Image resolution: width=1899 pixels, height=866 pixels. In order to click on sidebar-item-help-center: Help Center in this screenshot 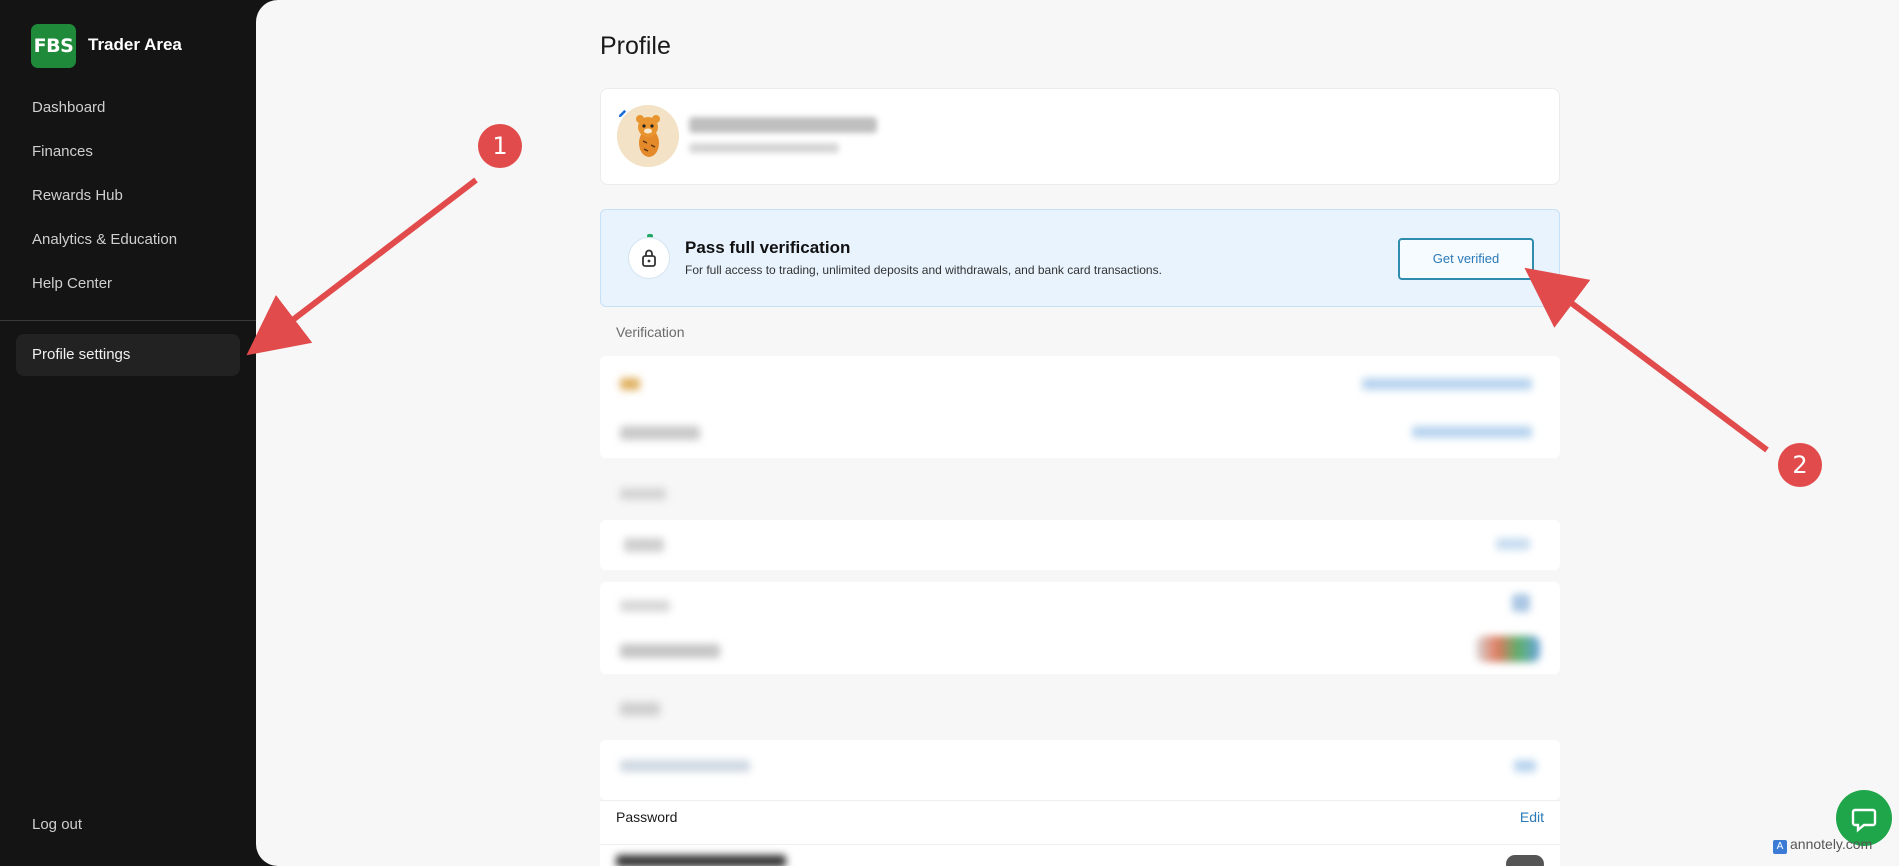, I will do `click(128, 284)`.